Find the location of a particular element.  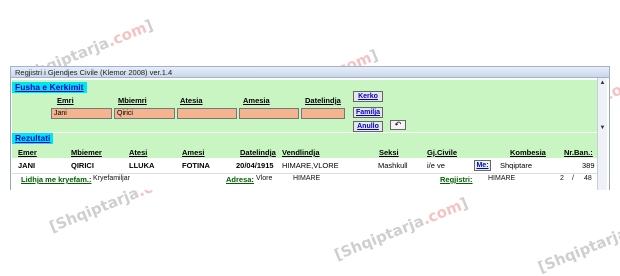

column-header-vendlindja: Vendlindja is located at coordinates (301, 152).